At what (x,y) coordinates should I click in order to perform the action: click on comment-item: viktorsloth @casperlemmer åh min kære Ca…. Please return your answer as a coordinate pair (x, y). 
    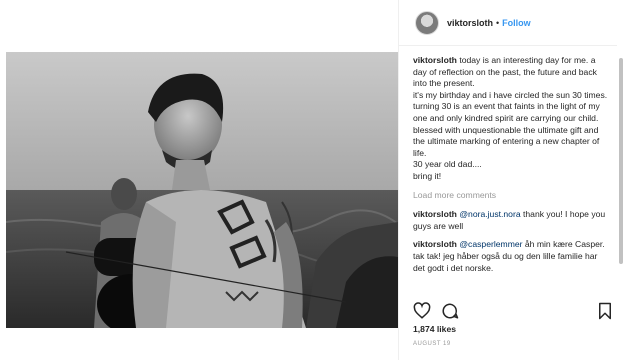
    Looking at the image, I should click on (511, 256).